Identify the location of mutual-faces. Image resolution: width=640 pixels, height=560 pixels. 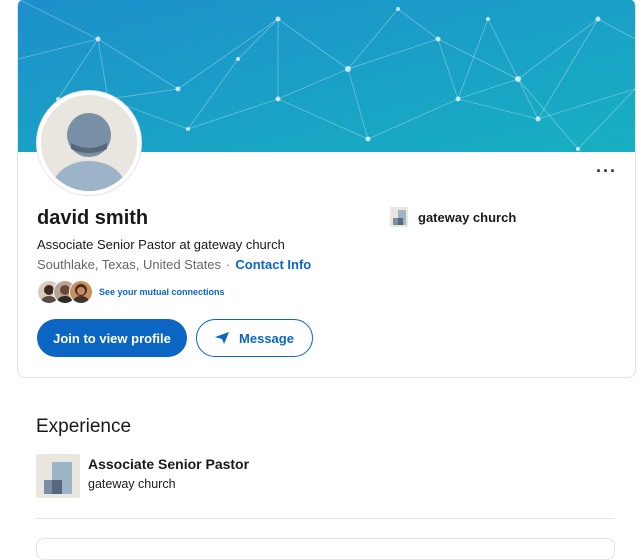
(65, 292).